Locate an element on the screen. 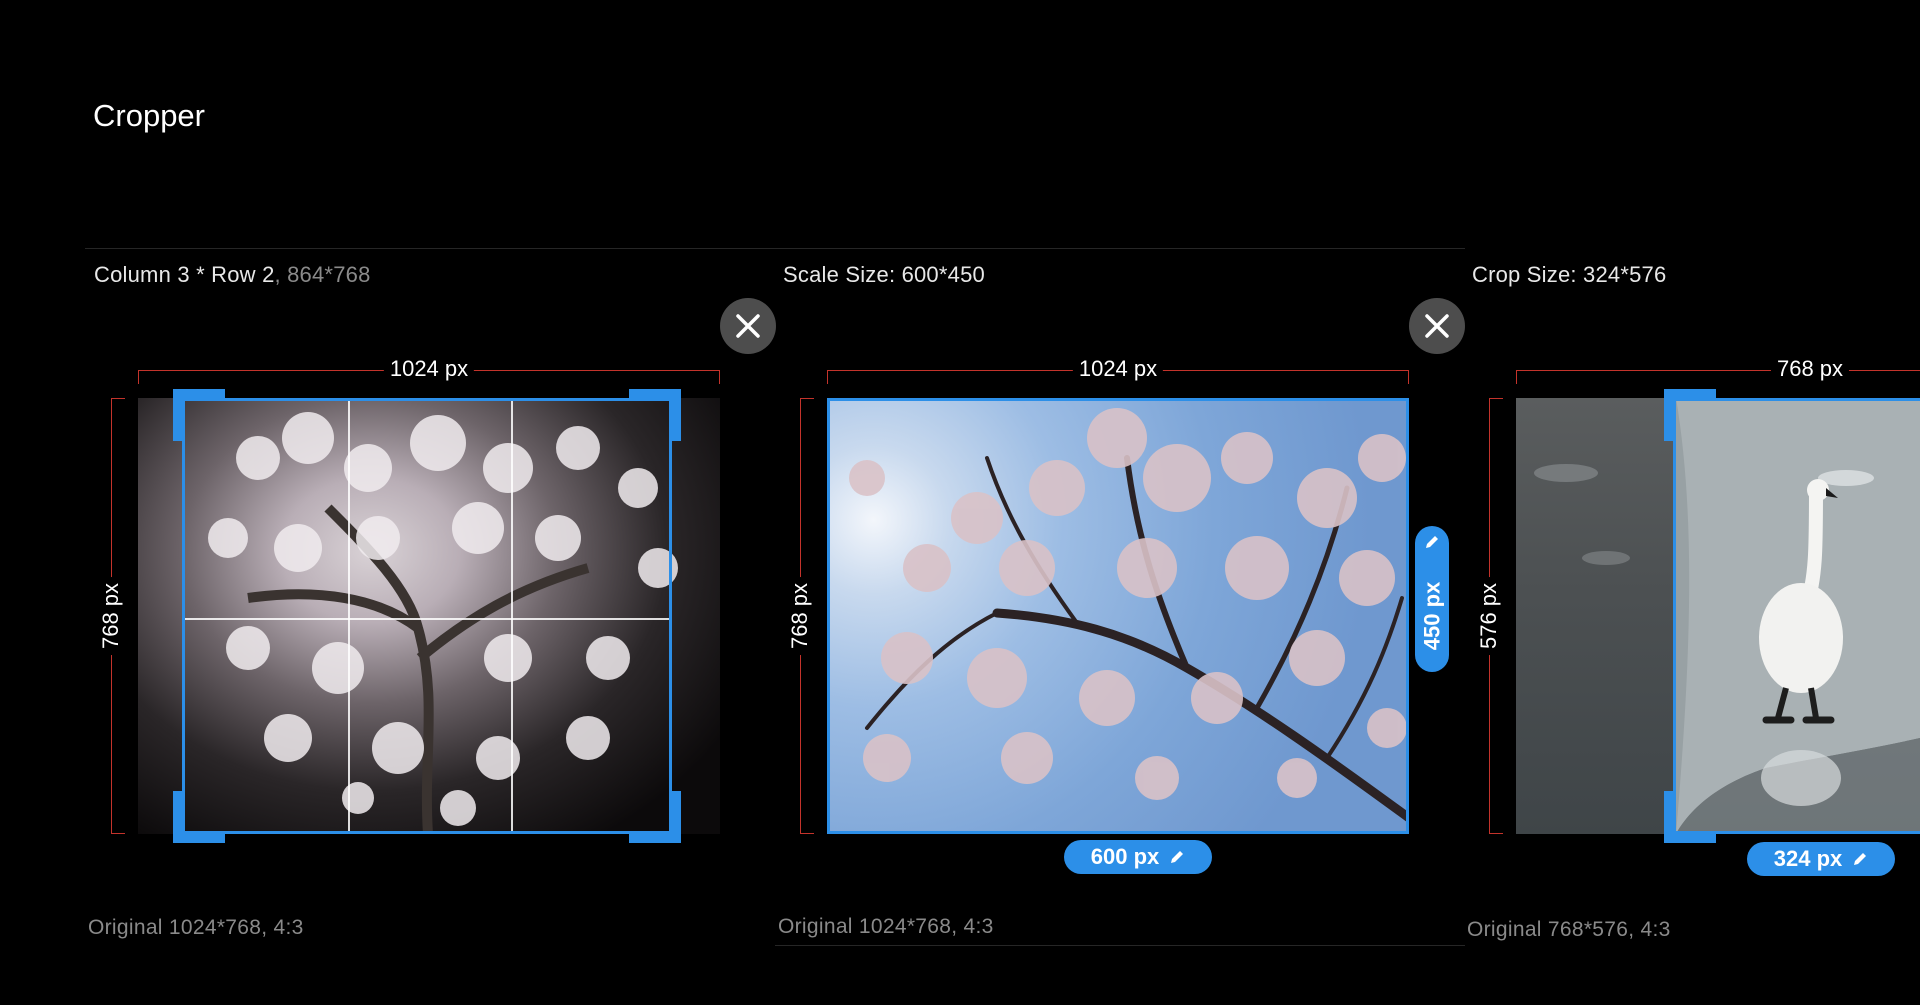  panel-caption: Crop Size: 324*576 is located at coordinates (1569, 274).